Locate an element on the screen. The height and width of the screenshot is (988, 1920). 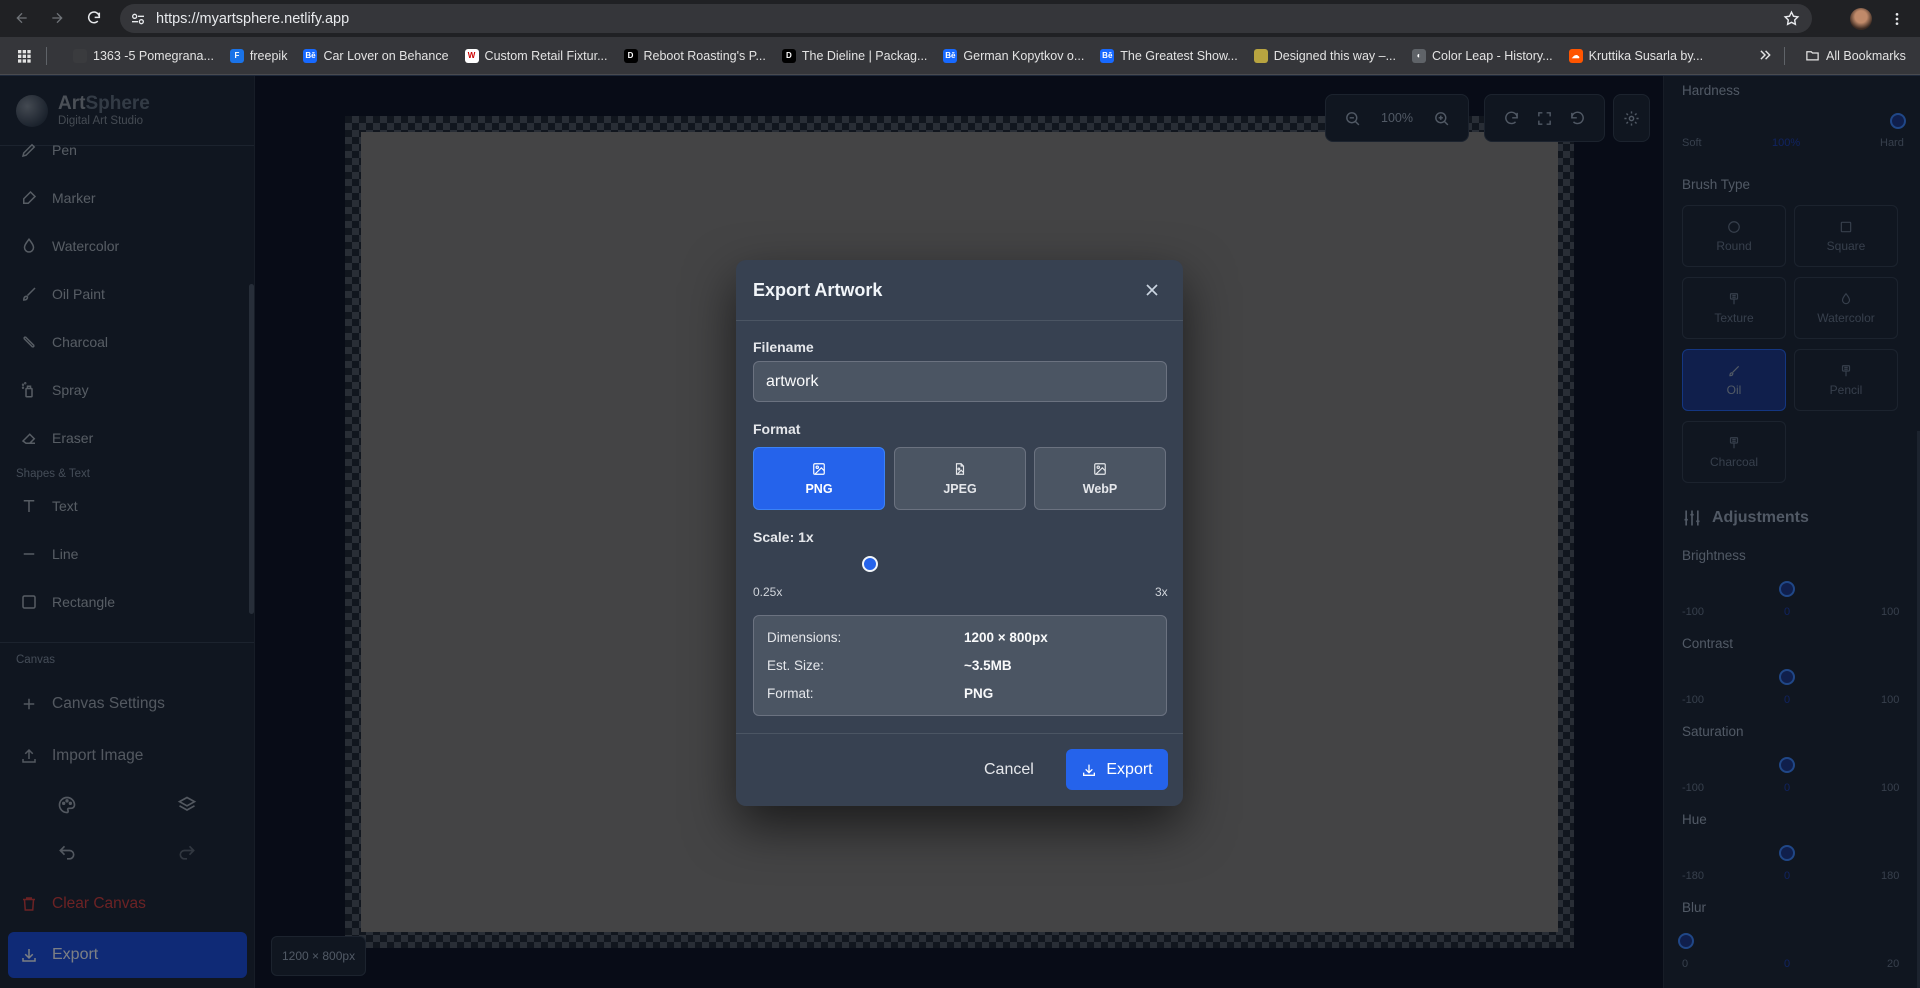
bookmark-favicon-icon: ◐ is located at coordinates (1419, 55).